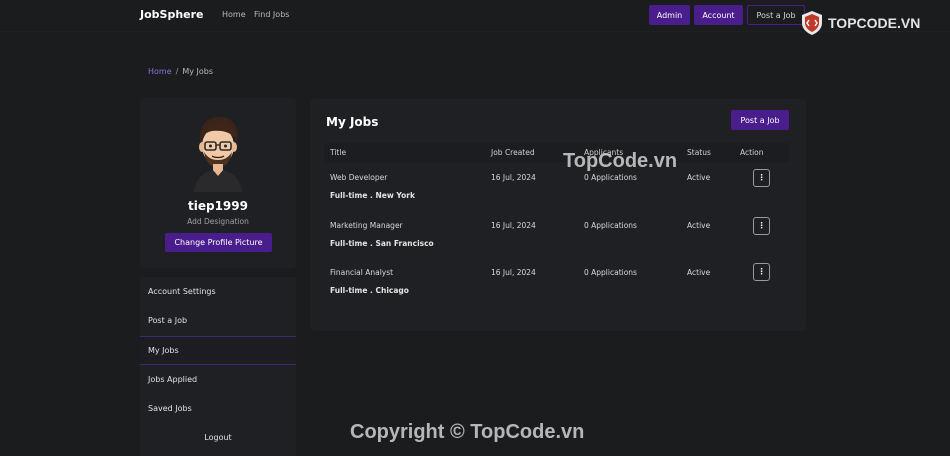  I want to click on nav-post-job-button: Post a Job, so click(776, 15).